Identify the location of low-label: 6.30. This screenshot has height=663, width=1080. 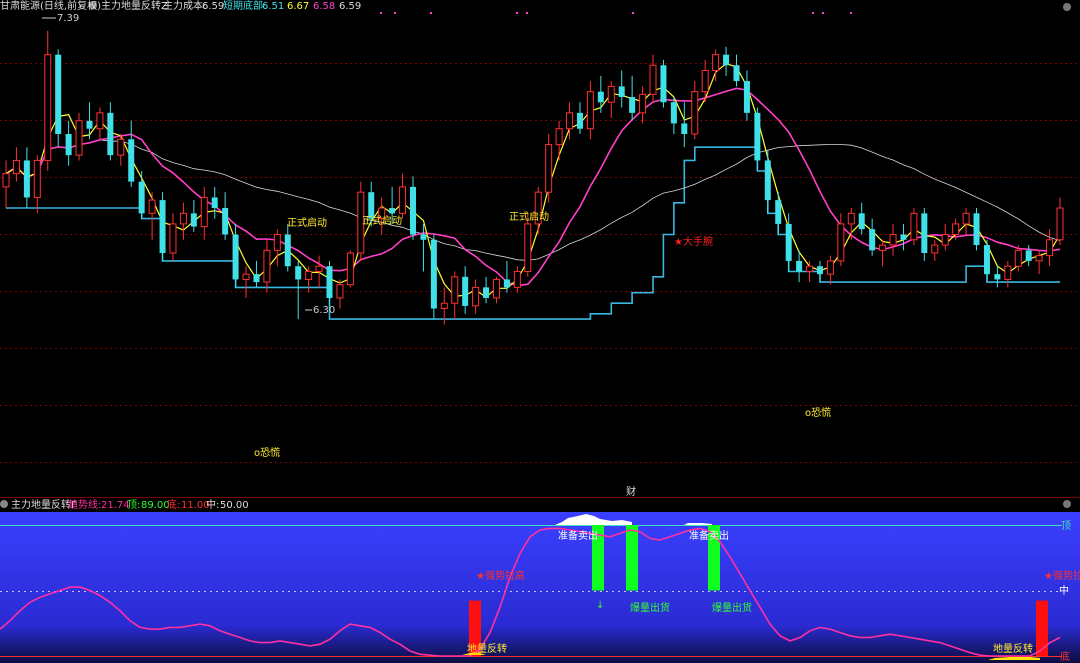
(324, 310).